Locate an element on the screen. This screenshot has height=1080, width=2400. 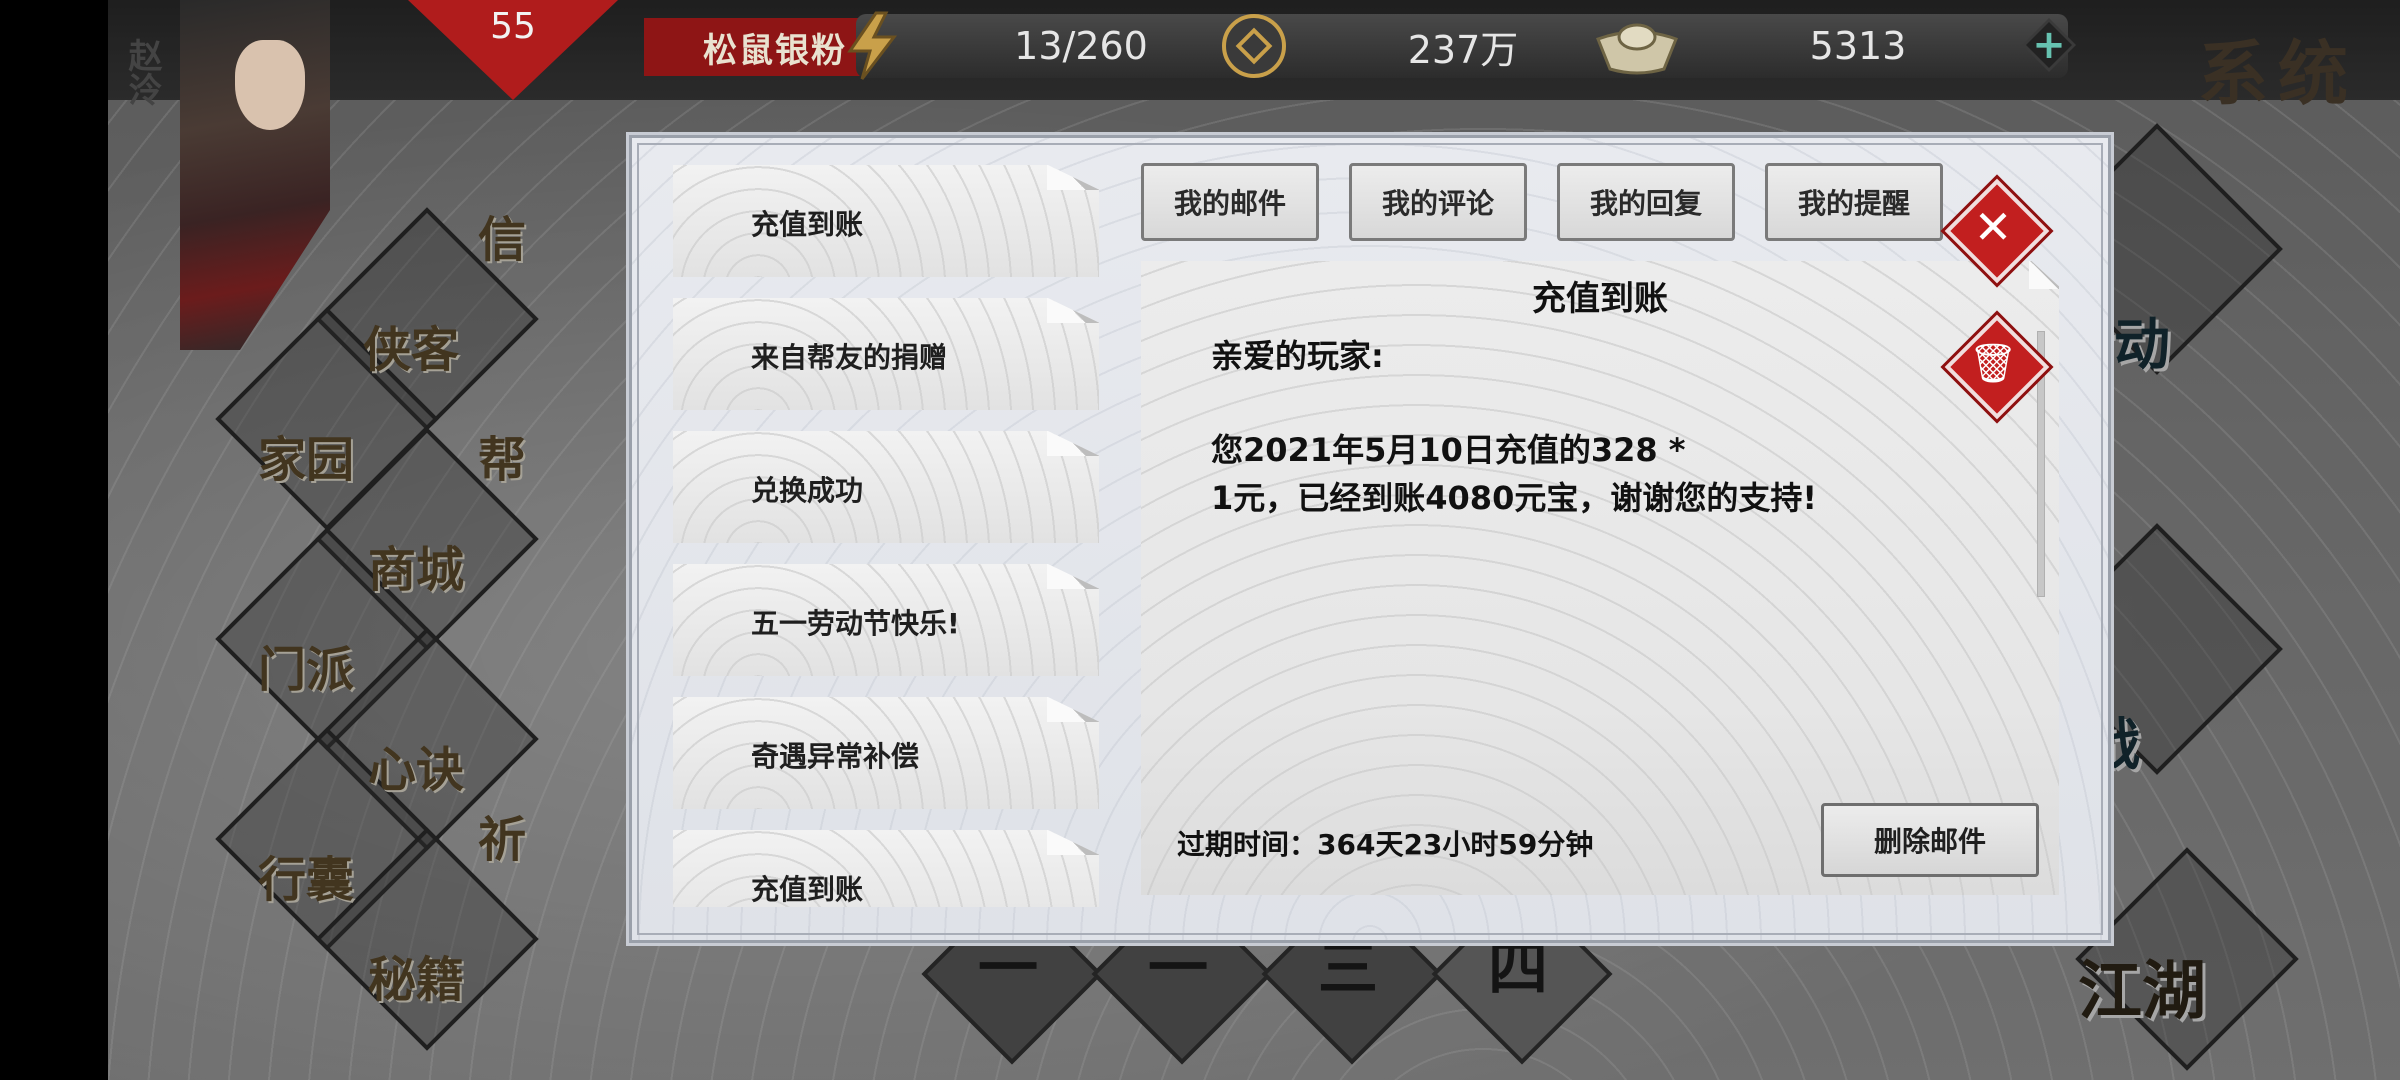
energy-resource: 13/260 + is located at coordinates (1065, 45).